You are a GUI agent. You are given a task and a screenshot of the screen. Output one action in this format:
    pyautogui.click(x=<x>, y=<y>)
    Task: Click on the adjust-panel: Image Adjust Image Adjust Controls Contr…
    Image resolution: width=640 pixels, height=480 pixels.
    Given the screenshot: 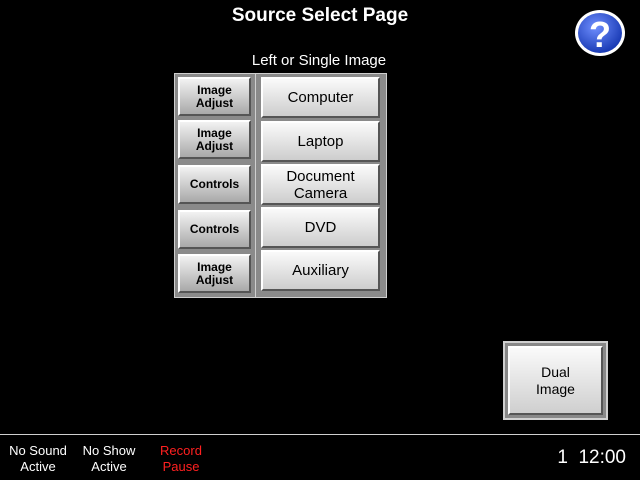 What is the action you would take?
    pyautogui.click(x=215, y=185)
    